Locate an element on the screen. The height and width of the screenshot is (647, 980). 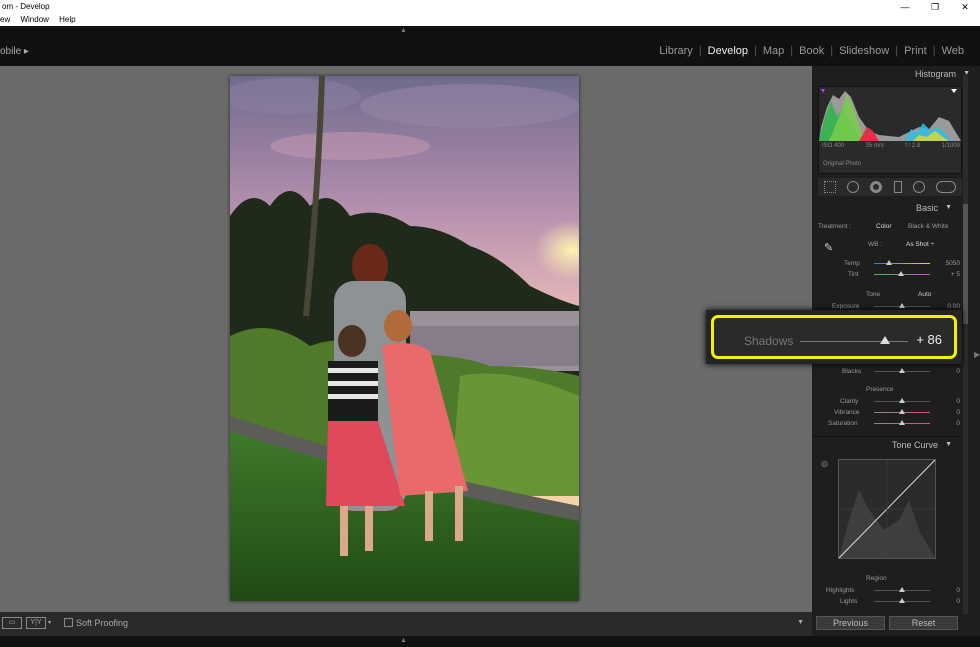
exposure-value: 0.00 is located at coordinates (953, 306).